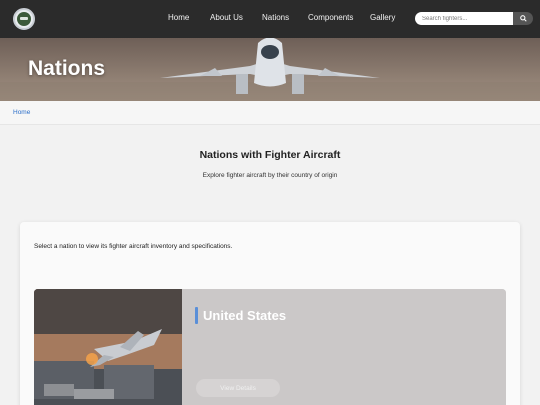 The image size is (540, 405). I want to click on top-navbar: Home About Us Nations Components Gallery, so click(270, 19).